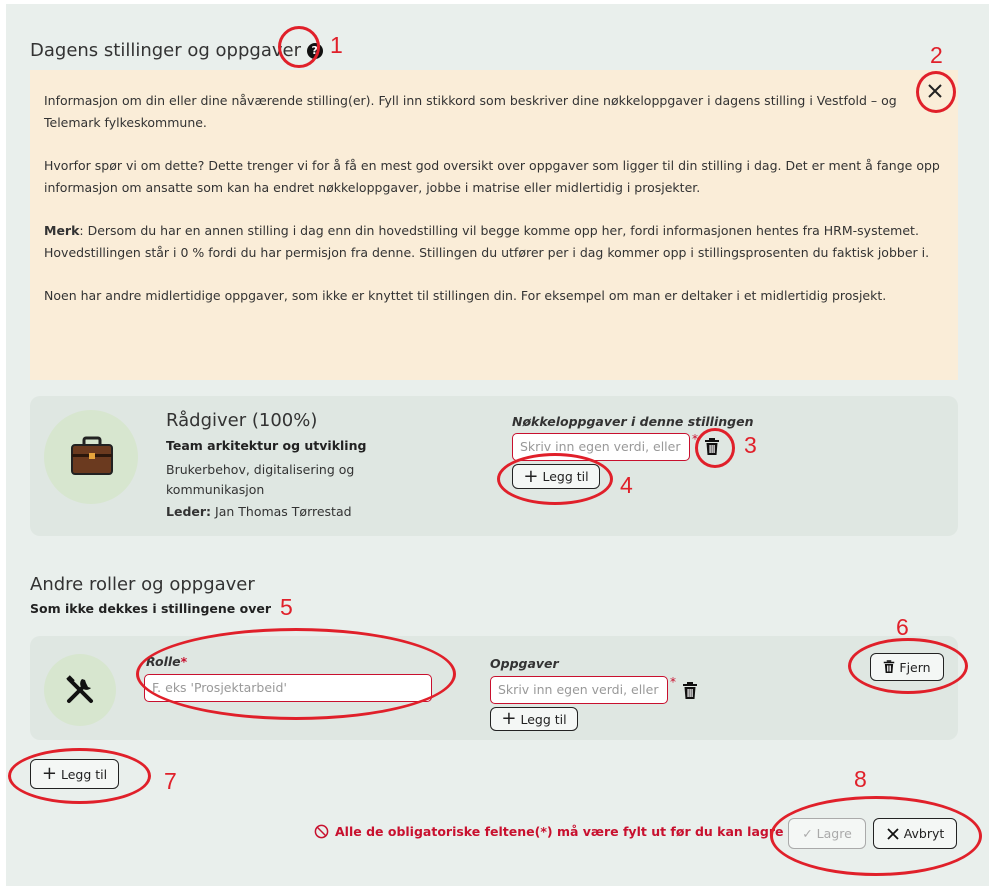  Describe the element at coordinates (165, 50) in the screenshot. I see `section-title: Dagens stillinger og oppgaver` at that location.